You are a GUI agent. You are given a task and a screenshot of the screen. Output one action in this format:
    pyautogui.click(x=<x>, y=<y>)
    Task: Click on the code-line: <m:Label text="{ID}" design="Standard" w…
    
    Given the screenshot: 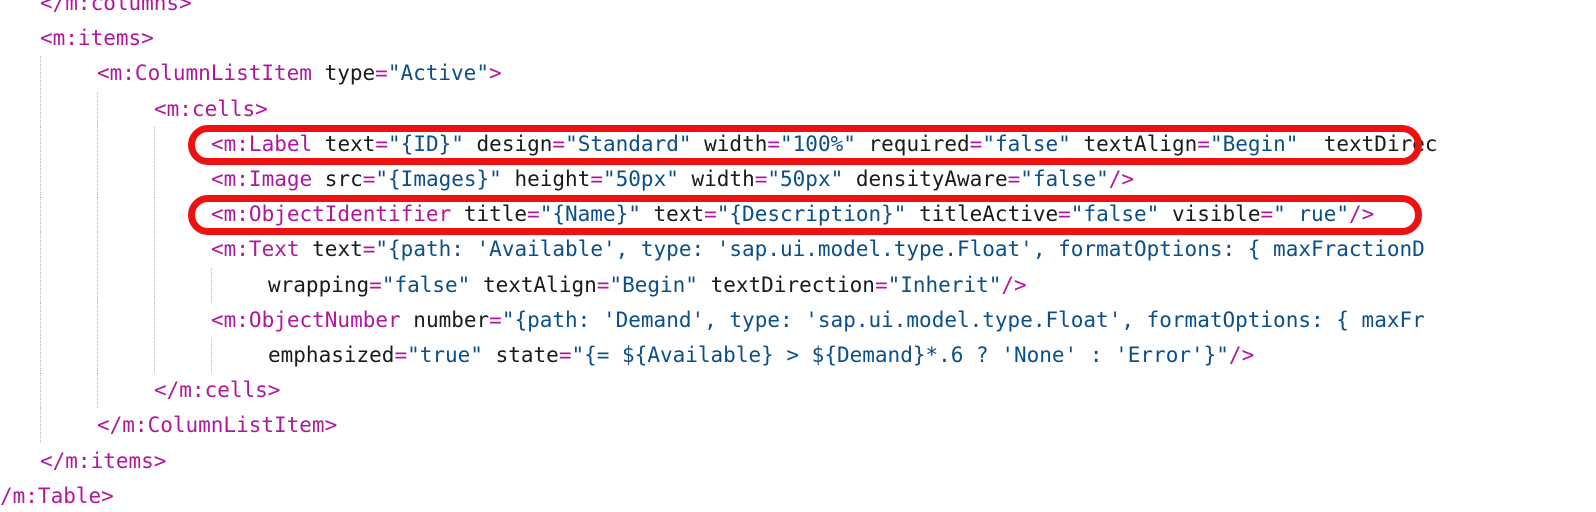 What is the action you would take?
    pyautogui.click(x=824, y=144)
    